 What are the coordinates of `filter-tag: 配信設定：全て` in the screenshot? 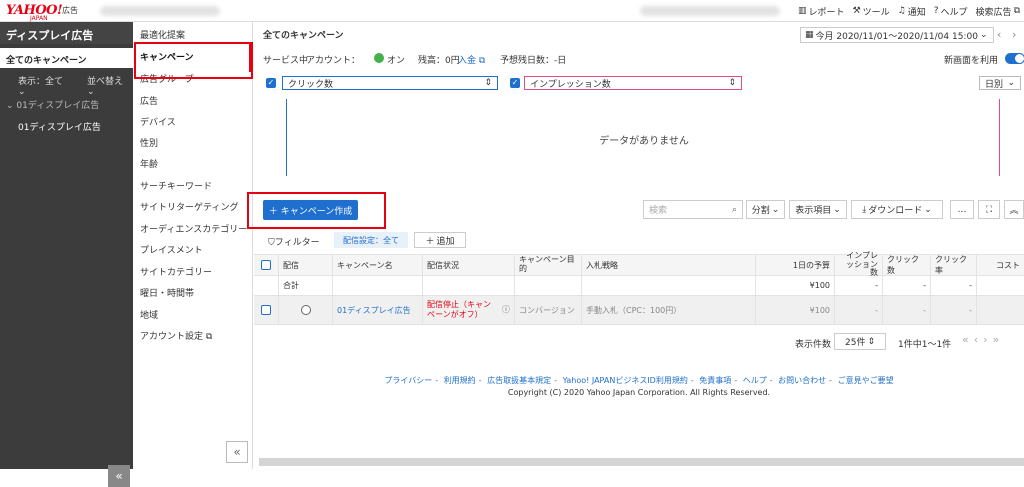 It's located at (371, 240).